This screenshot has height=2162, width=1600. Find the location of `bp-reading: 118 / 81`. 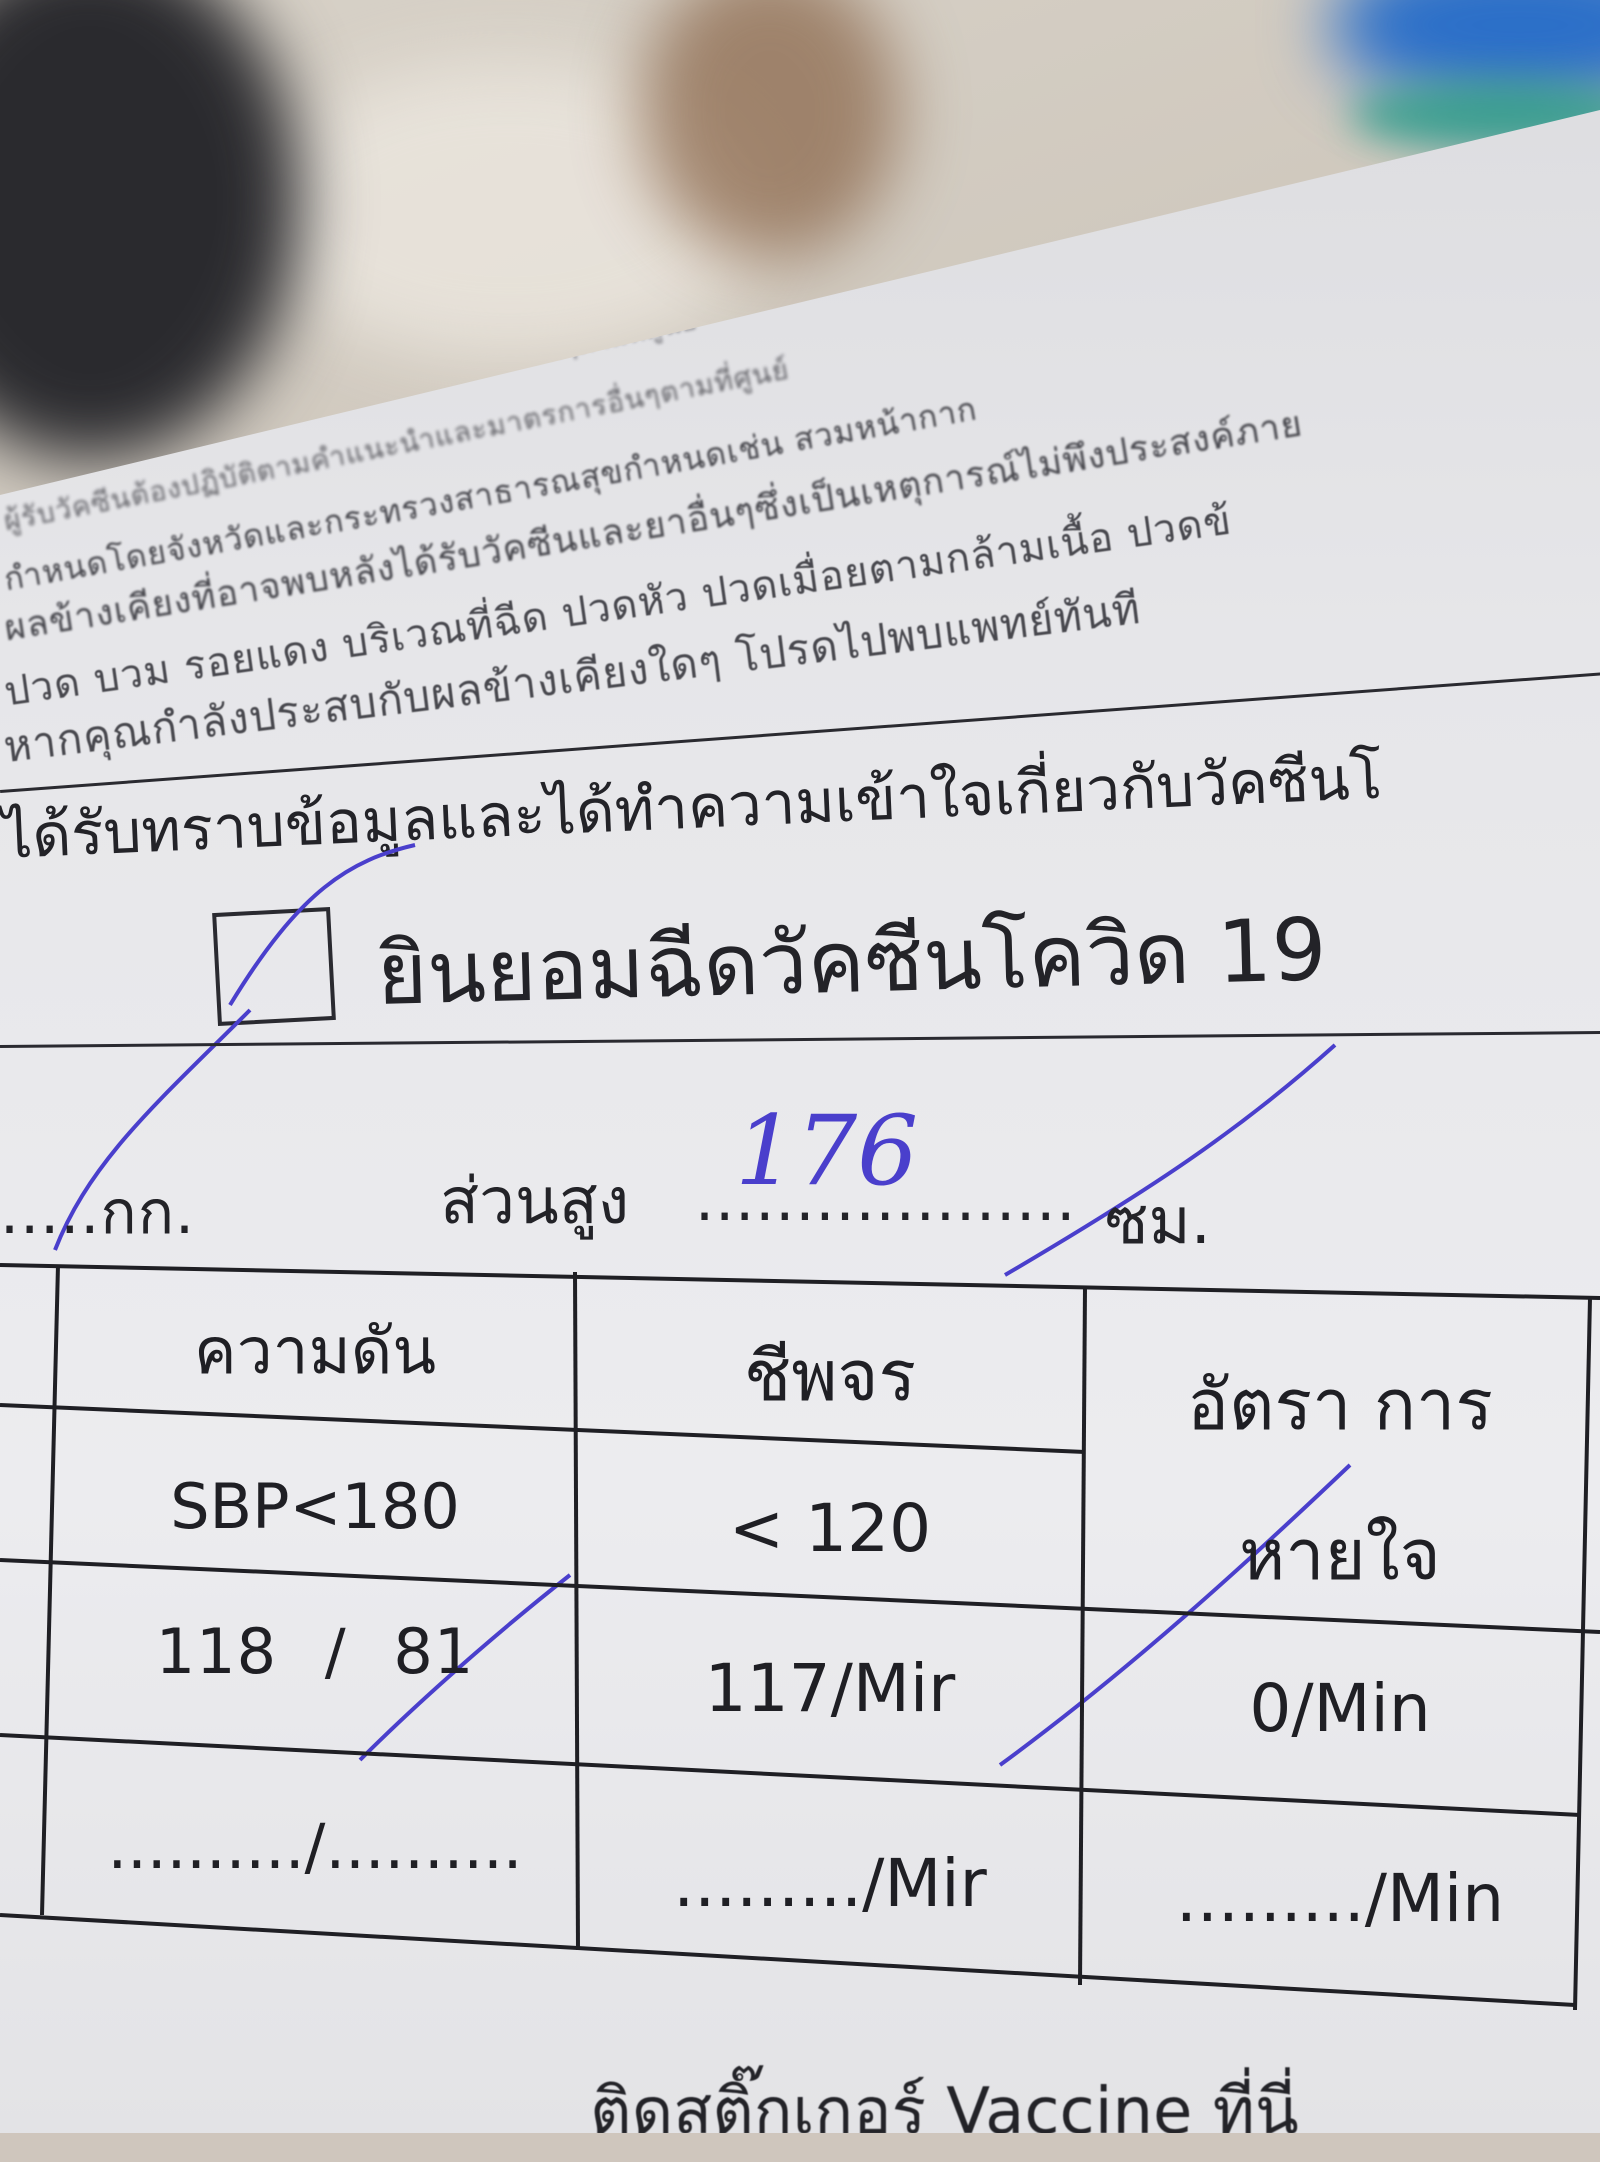

bp-reading: 118 / 81 is located at coordinates (315, 1651).